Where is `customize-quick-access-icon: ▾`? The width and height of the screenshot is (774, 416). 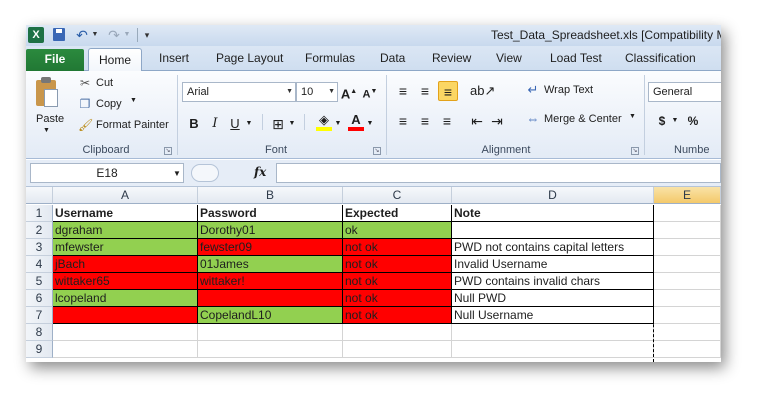
customize-quick-access-icon: ▾ is located at coordinates (147, 35).